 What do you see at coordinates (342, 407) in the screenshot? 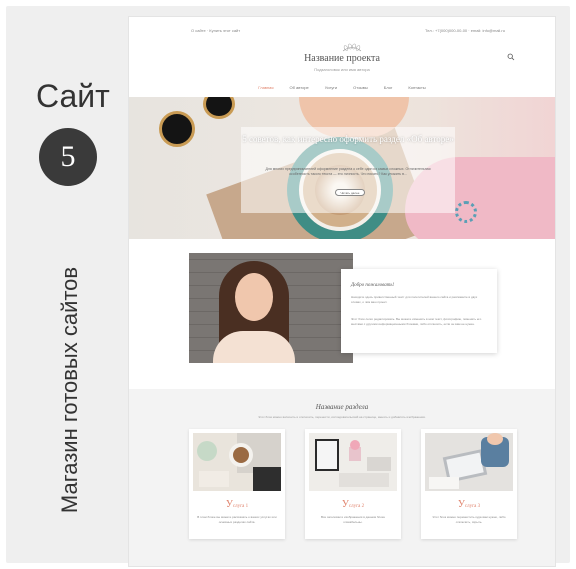
I see `section-title: Название раздела` at bounding box center [342, 407].